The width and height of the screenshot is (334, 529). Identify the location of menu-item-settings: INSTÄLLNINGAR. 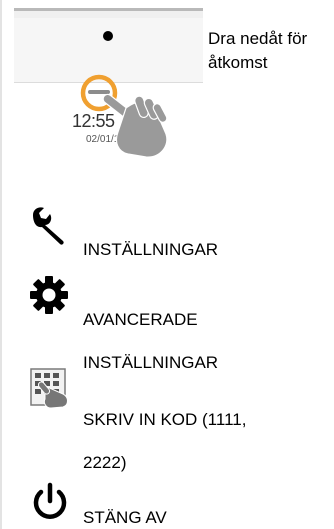
(150, 250).